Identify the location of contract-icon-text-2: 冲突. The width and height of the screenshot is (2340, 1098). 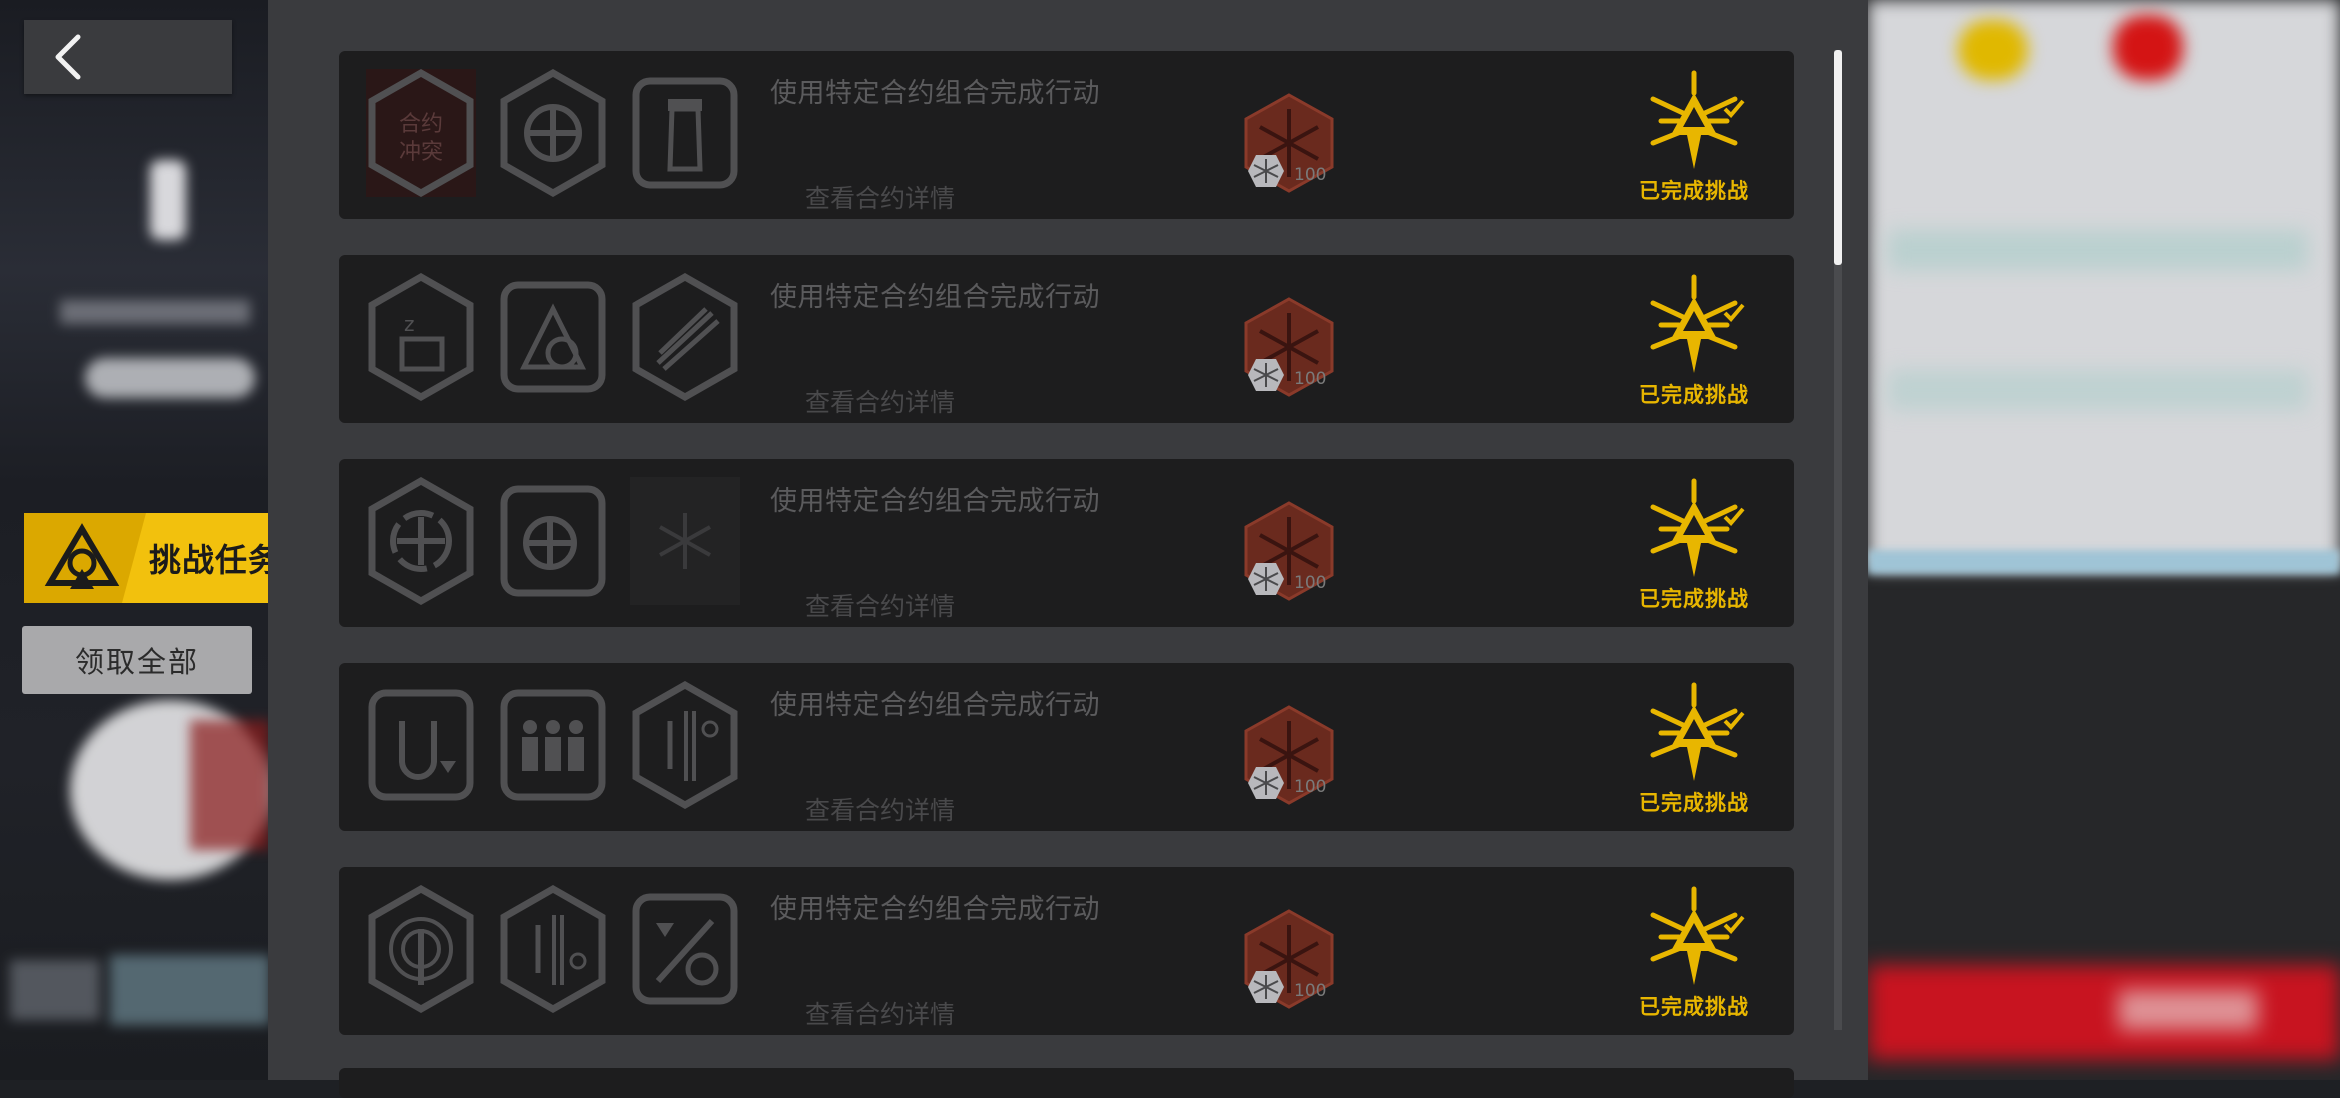
(421, 152).